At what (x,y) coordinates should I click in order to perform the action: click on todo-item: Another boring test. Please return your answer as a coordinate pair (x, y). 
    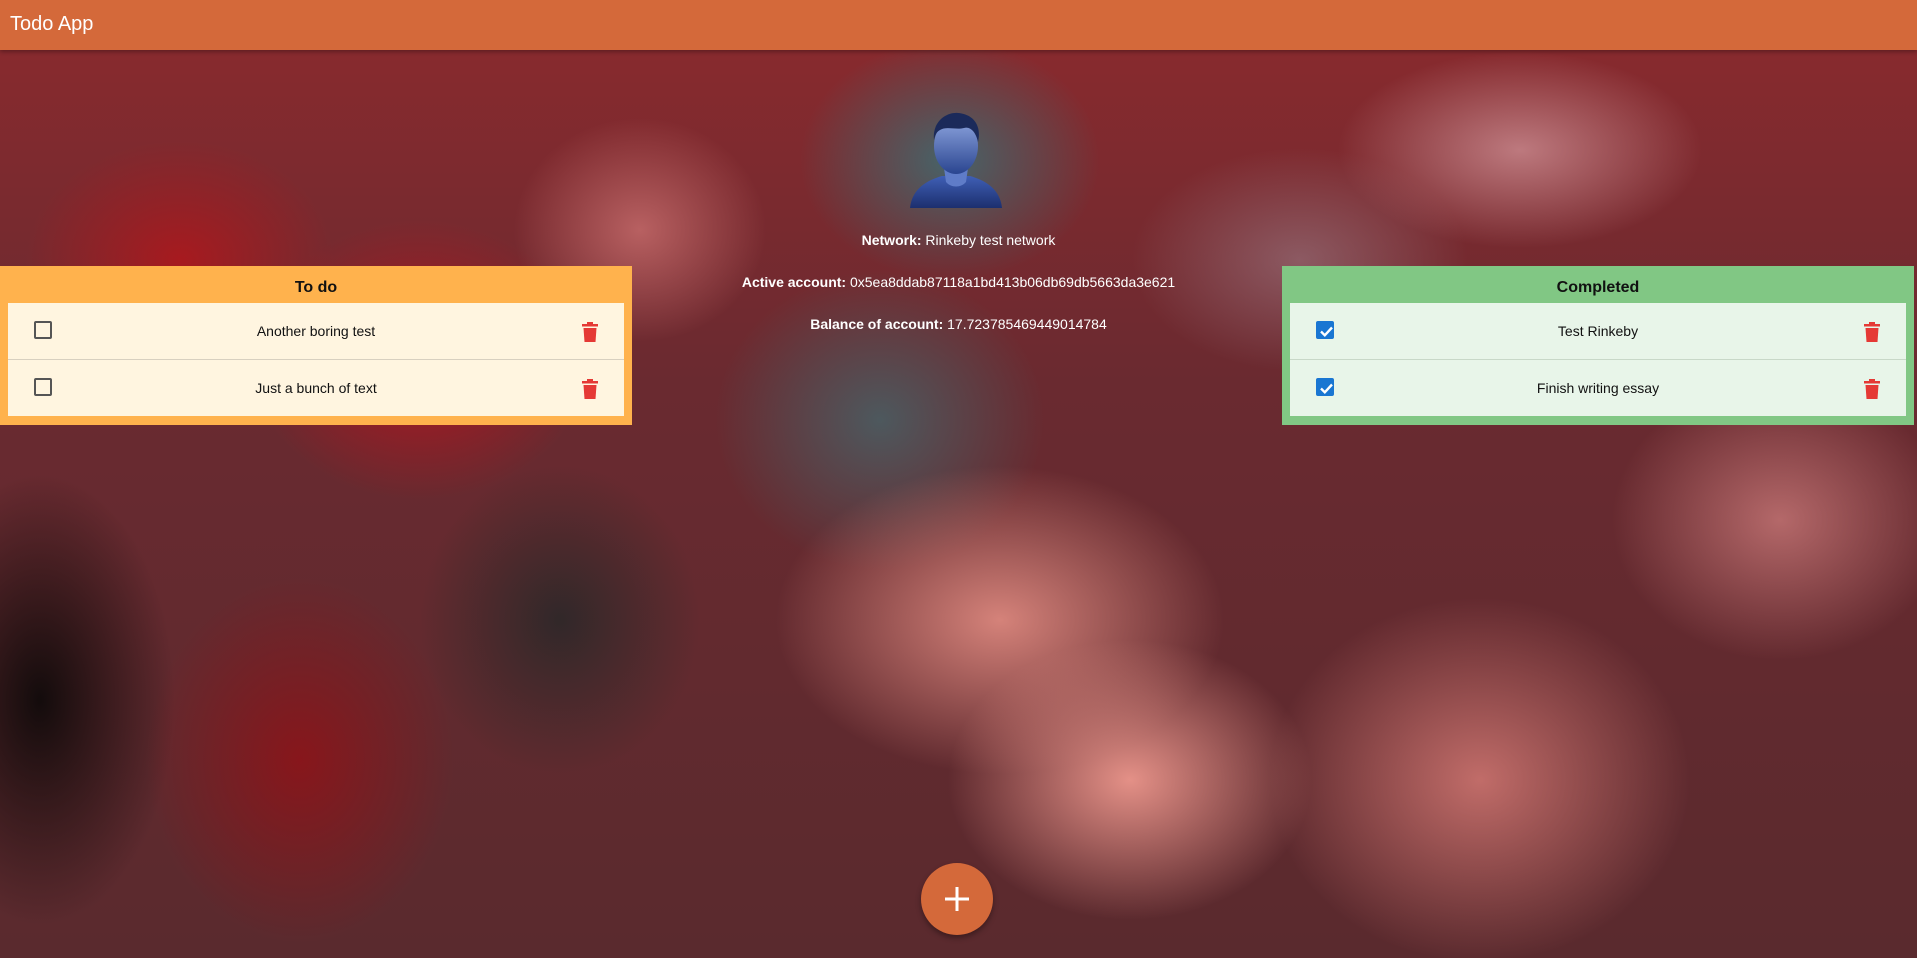
    Looking at the image, I should click on (316, 331).